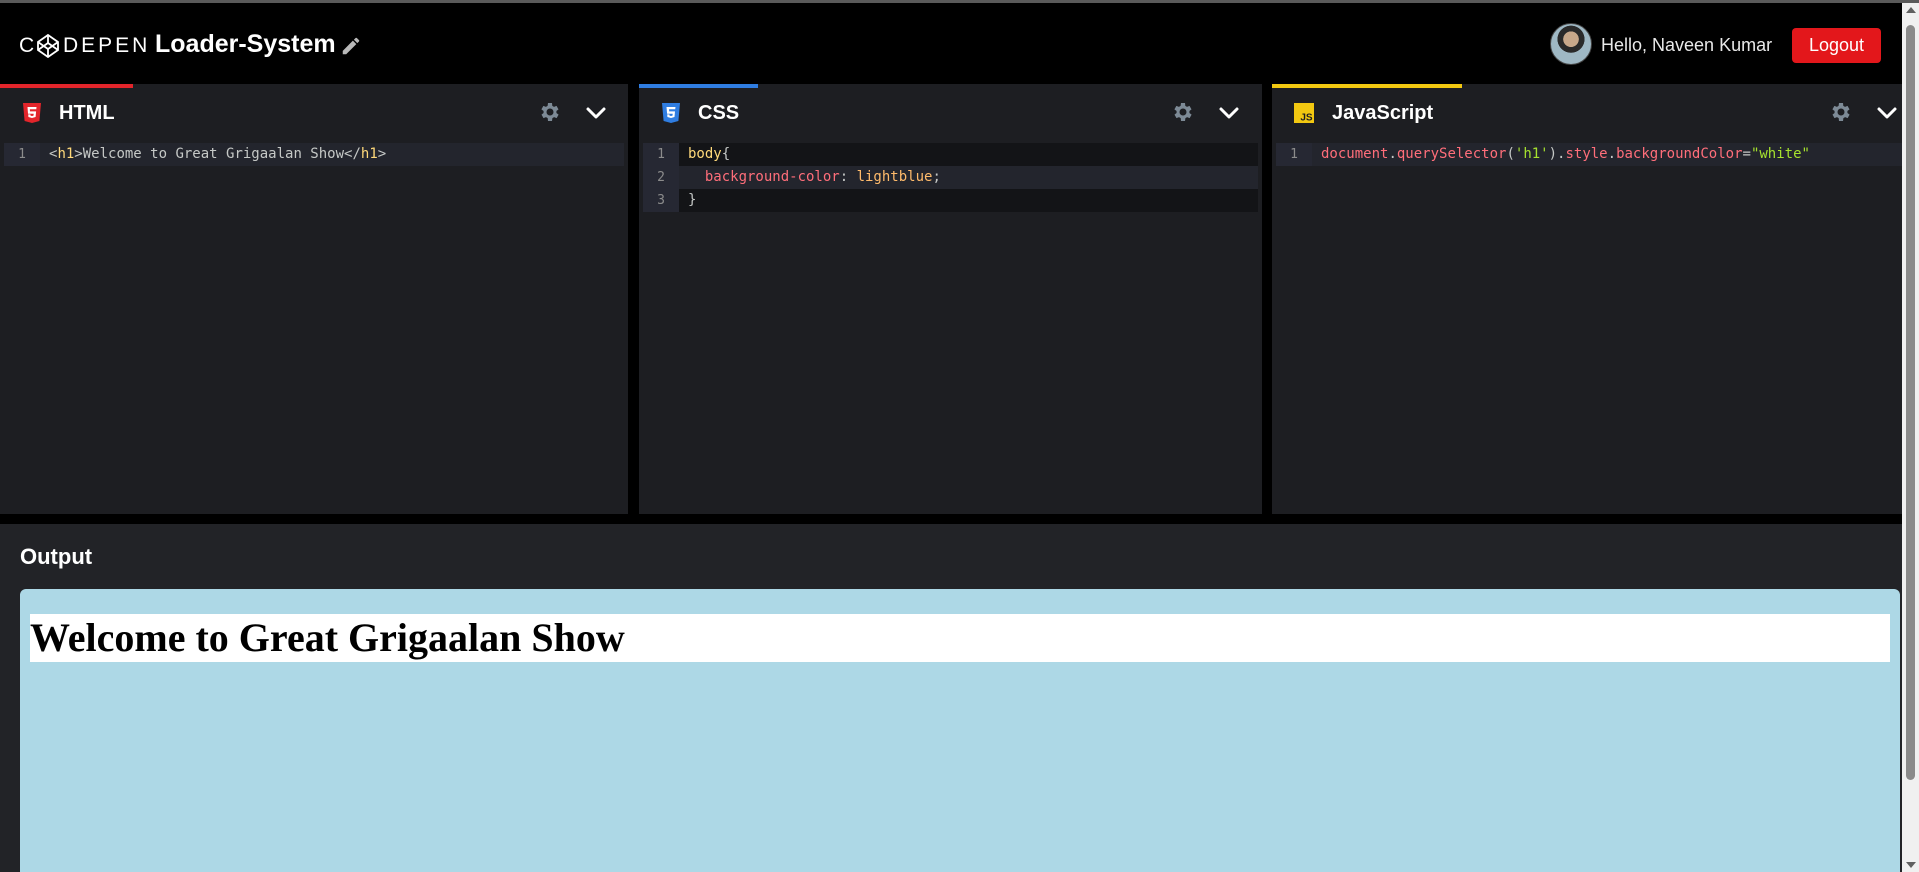  I want to click on css-panel-title: CSS, so click(719, 113).